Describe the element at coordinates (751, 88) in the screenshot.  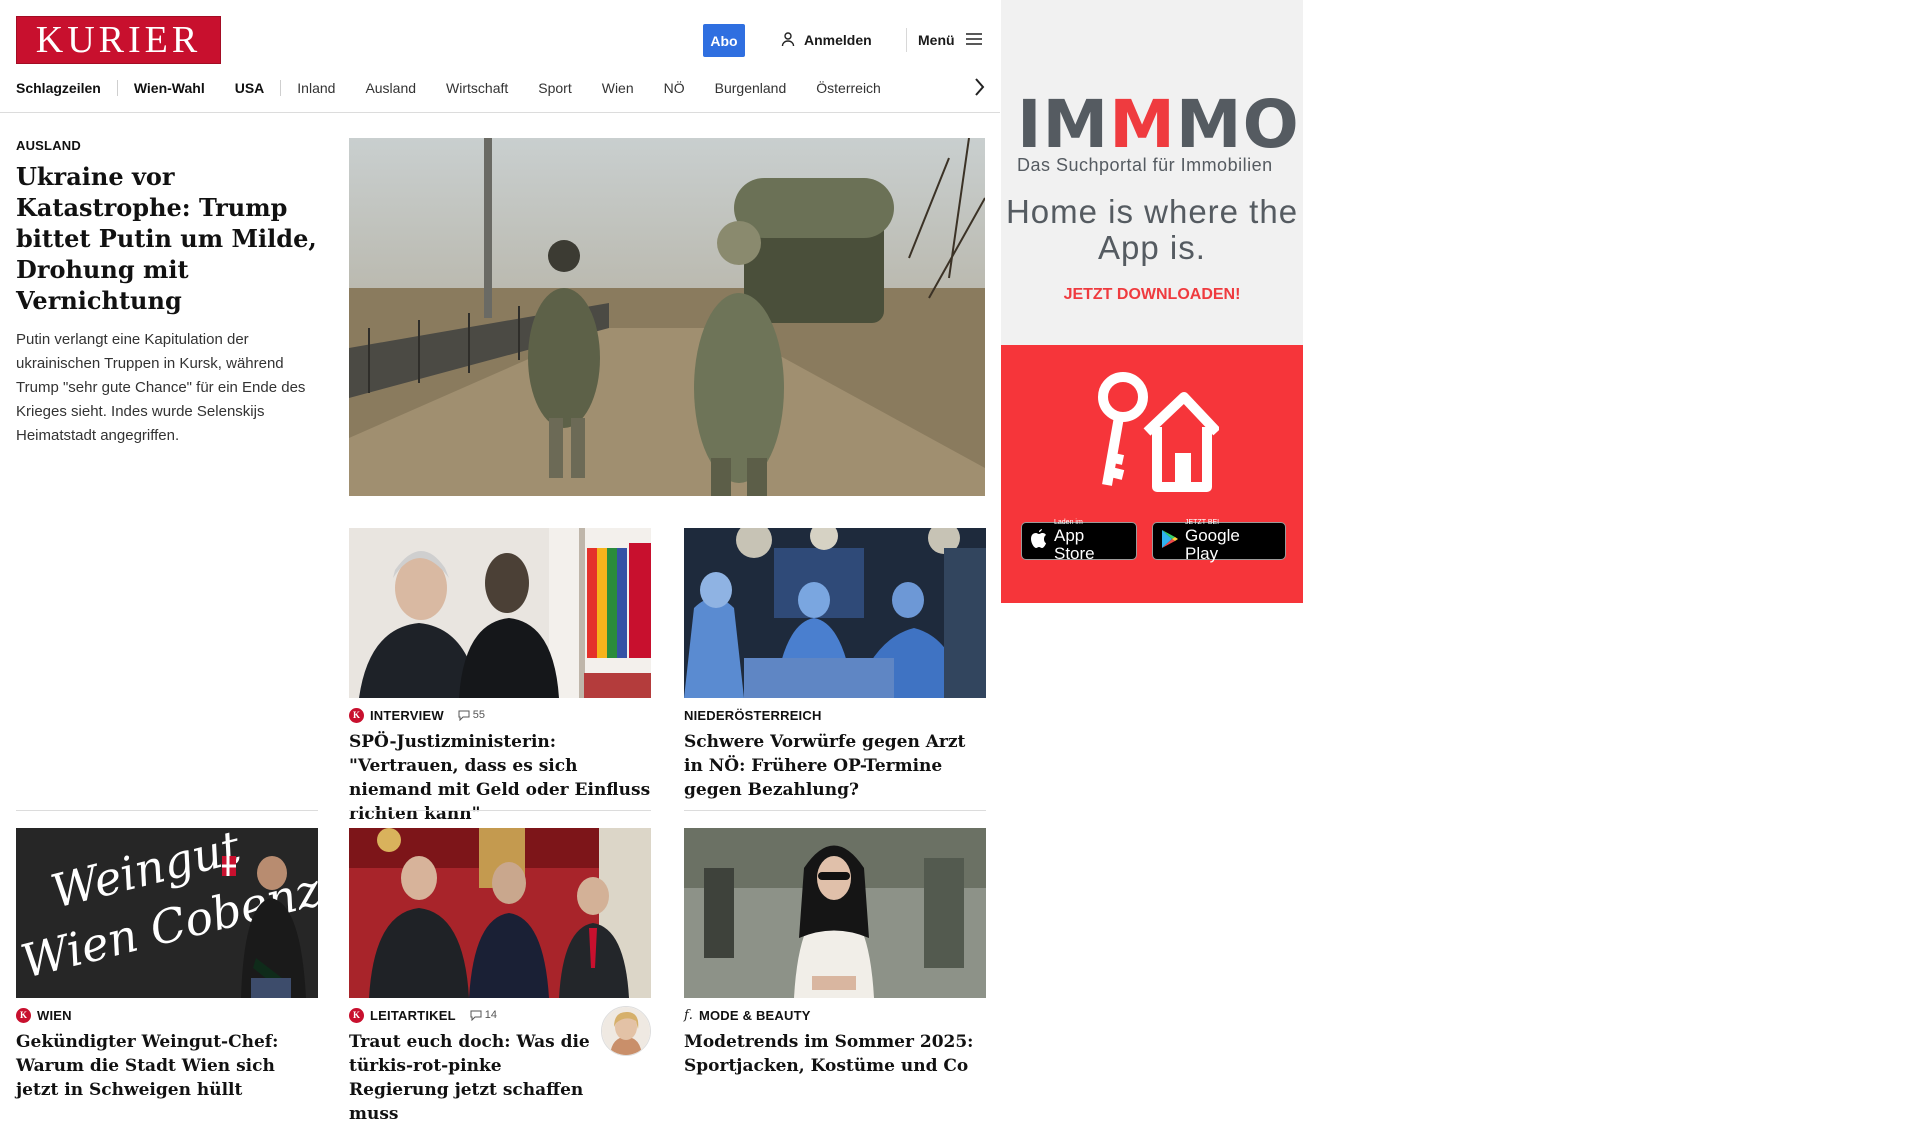
I see `nav-item-burgenland: Burgenland` at that location.